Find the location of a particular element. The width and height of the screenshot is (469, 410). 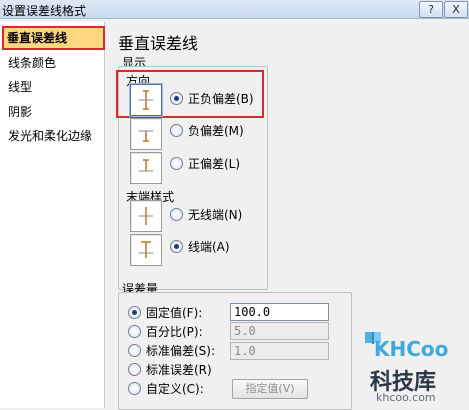

radio-no-cap is located at coordinates (176, 214).